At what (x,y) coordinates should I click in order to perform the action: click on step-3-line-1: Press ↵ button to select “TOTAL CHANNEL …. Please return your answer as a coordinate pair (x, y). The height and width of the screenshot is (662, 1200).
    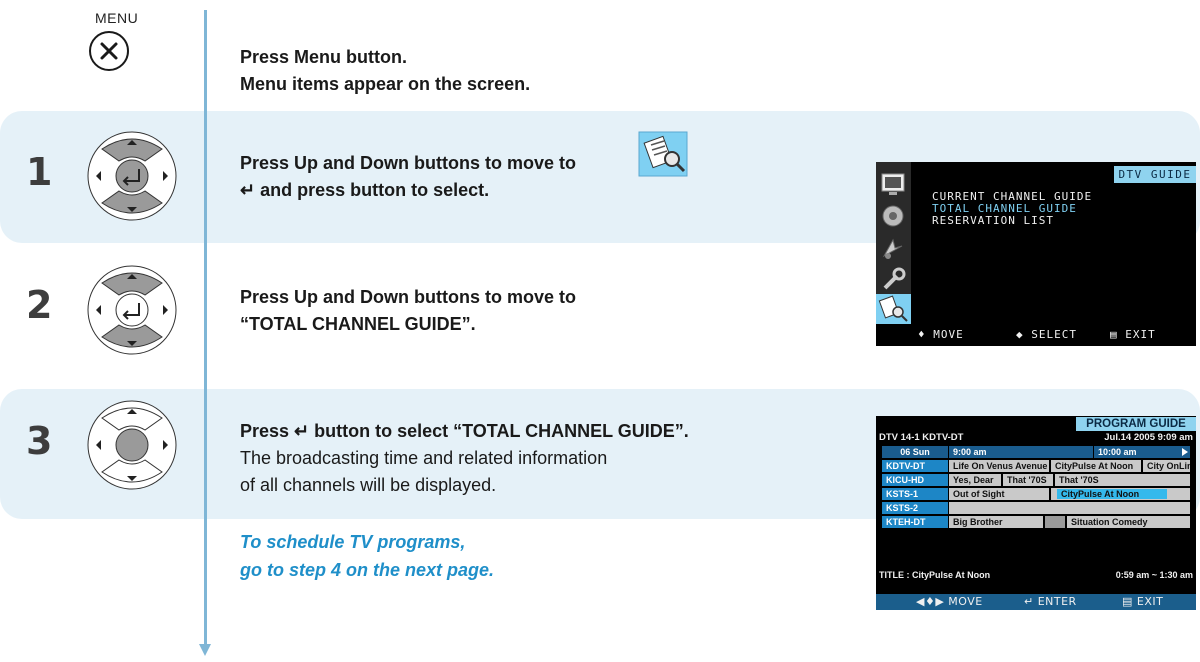
    Looking at the image, I should click on (464, 431).